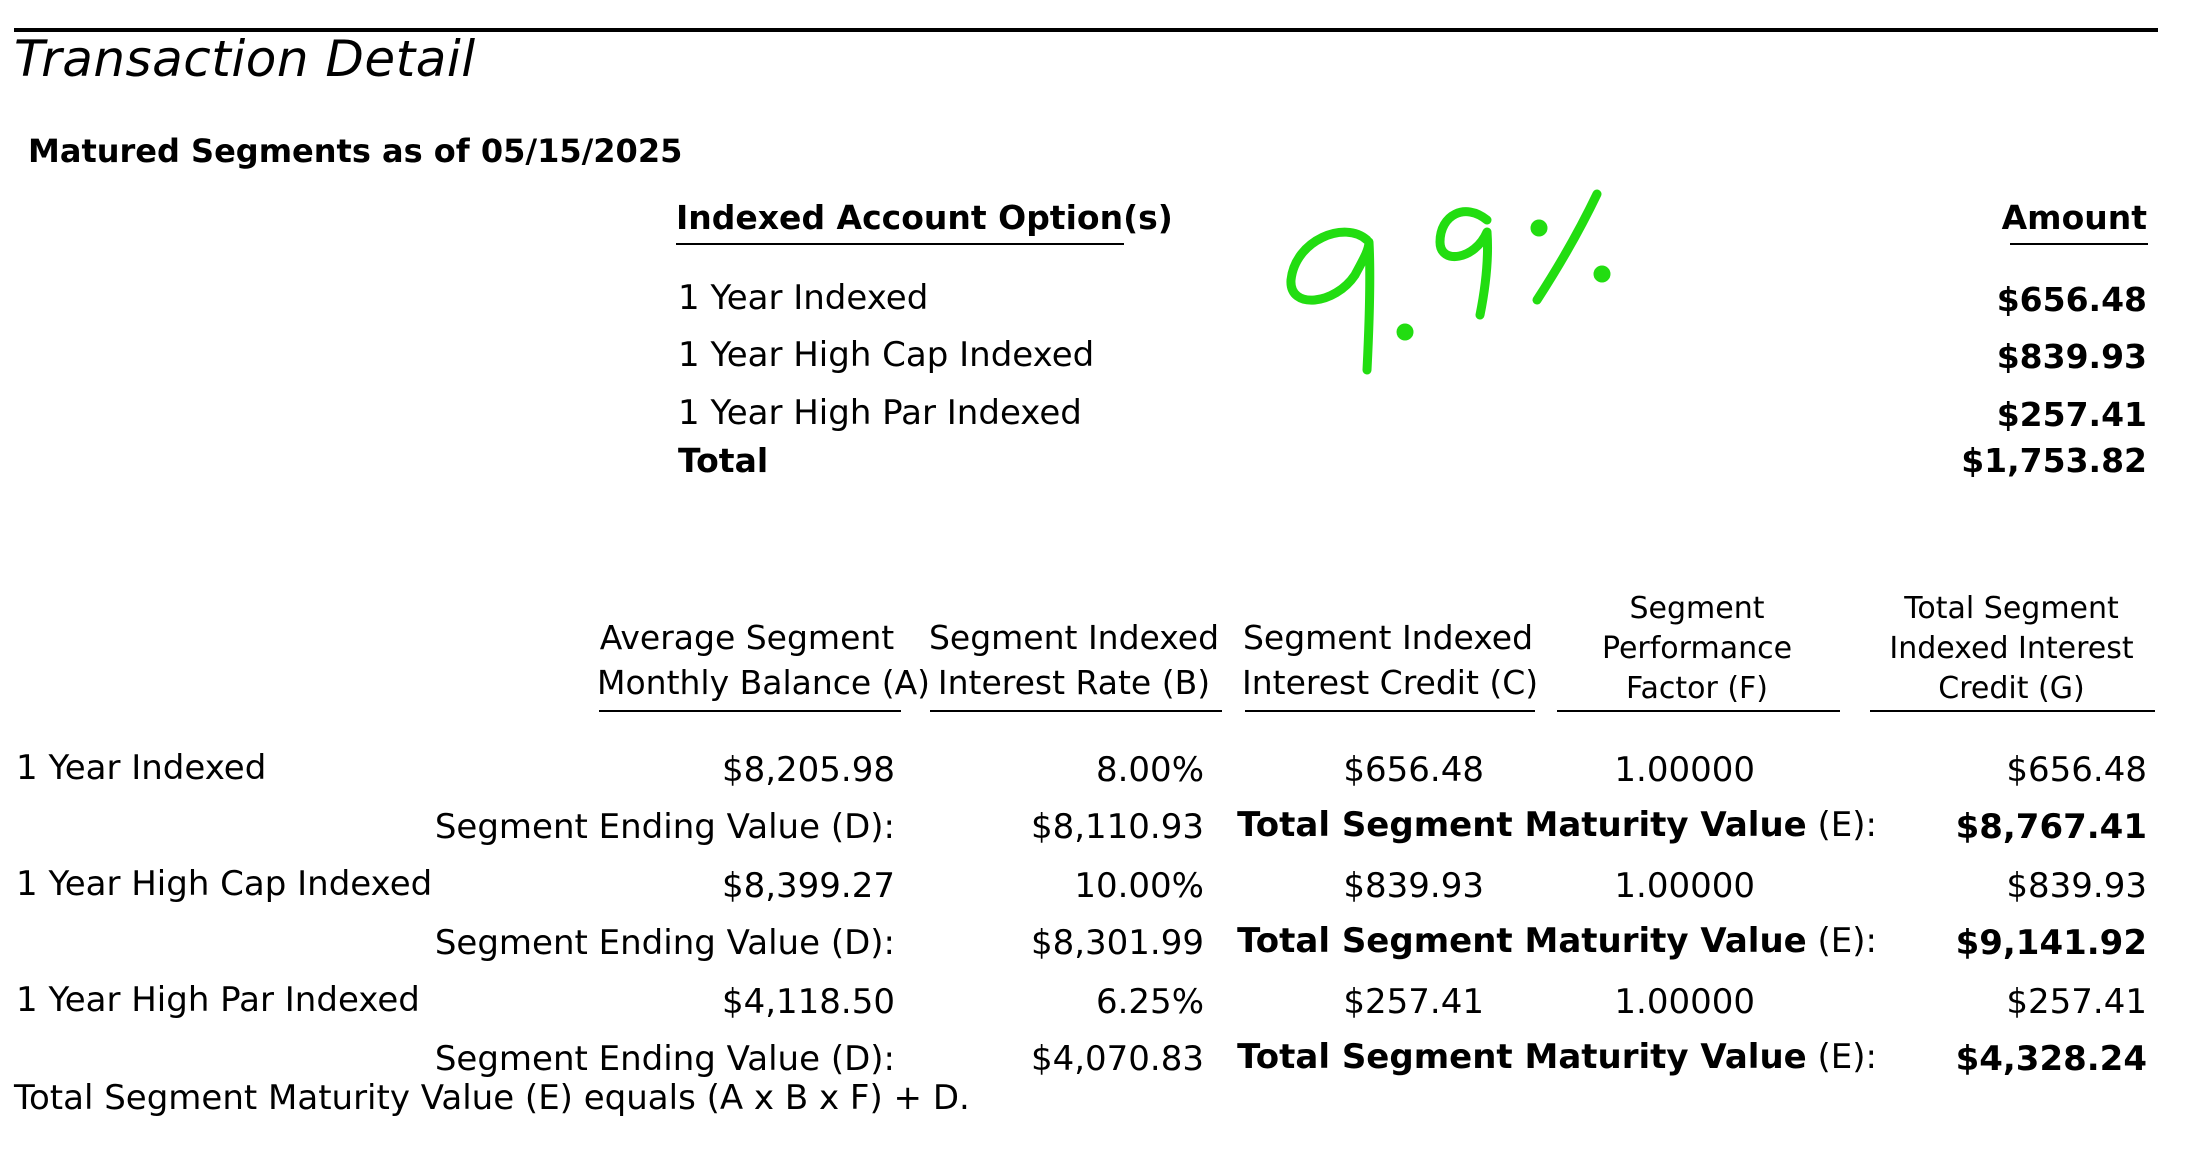 The width and height of the screenshot is (2191, 1156). Describe the element at coordinates (218, 1000) in the screenshot. I see `segment-name: 1 Year High Par Indexed` at that location.